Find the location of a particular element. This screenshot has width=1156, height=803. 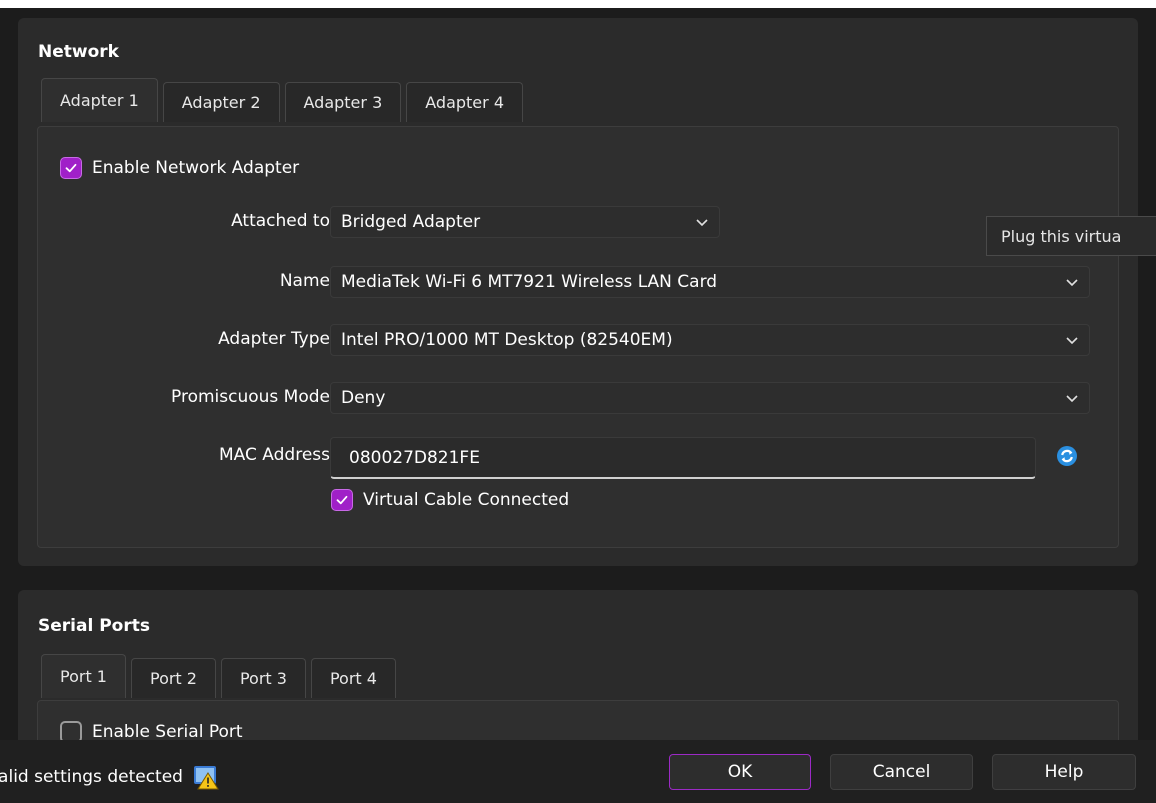

network-adapter-tabs: Adapter 1 Adapter 2 Adapter 3 Adapter 4 is located at coordinates (282, 100).